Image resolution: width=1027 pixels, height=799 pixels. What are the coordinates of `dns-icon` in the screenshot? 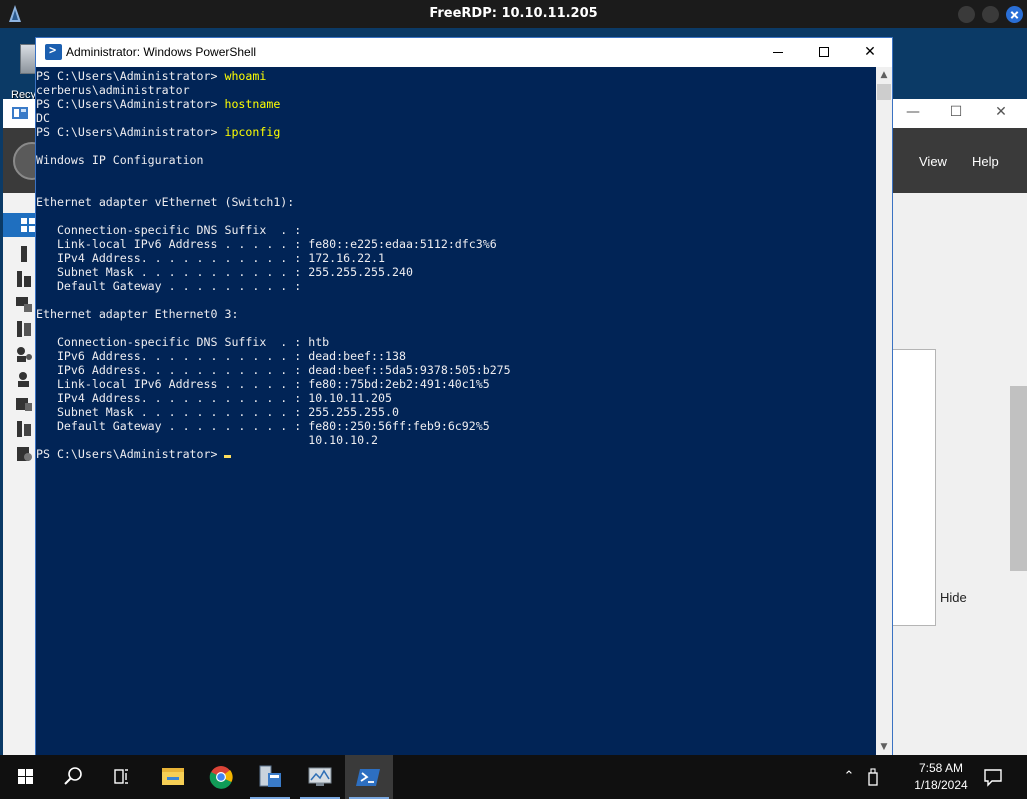 It's located at (24, 404).